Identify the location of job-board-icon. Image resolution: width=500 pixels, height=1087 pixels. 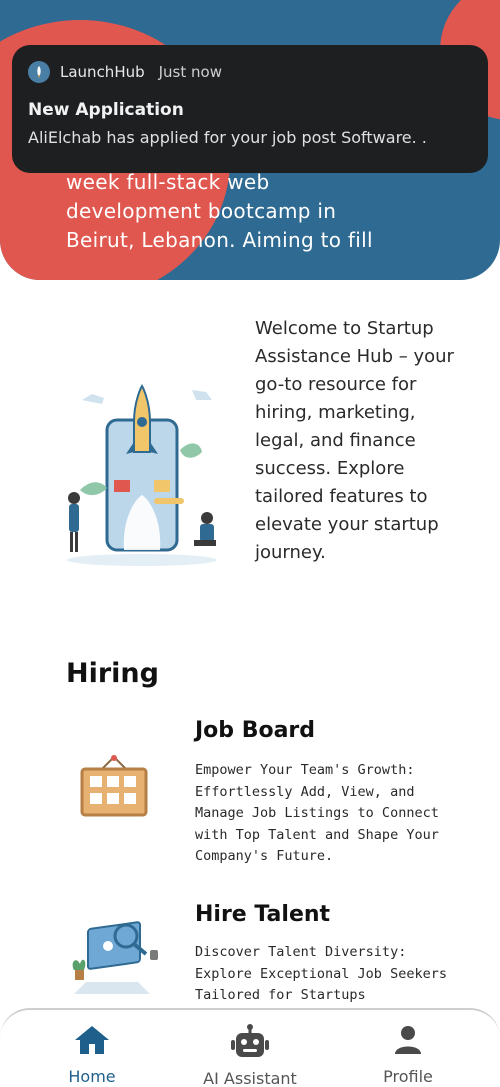
(114, 787).